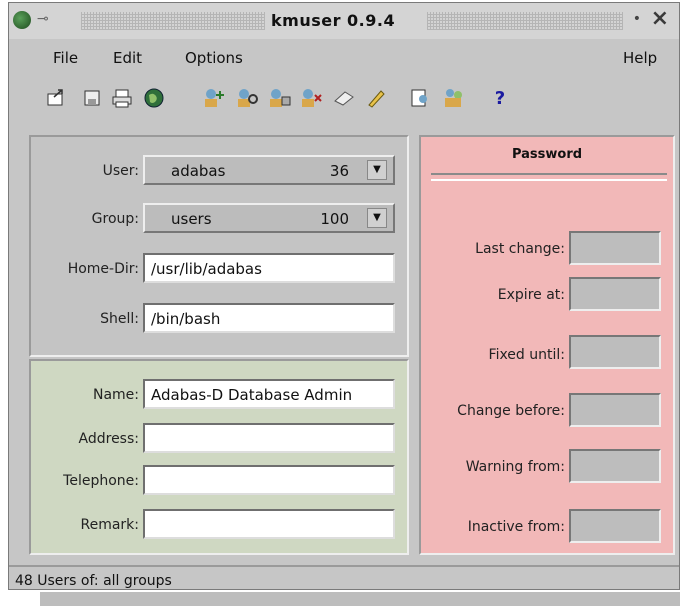 The image size is (686, 613). Describe the element at coordinates (92, 98) in the screenshot. I see `save-icon` at that location.